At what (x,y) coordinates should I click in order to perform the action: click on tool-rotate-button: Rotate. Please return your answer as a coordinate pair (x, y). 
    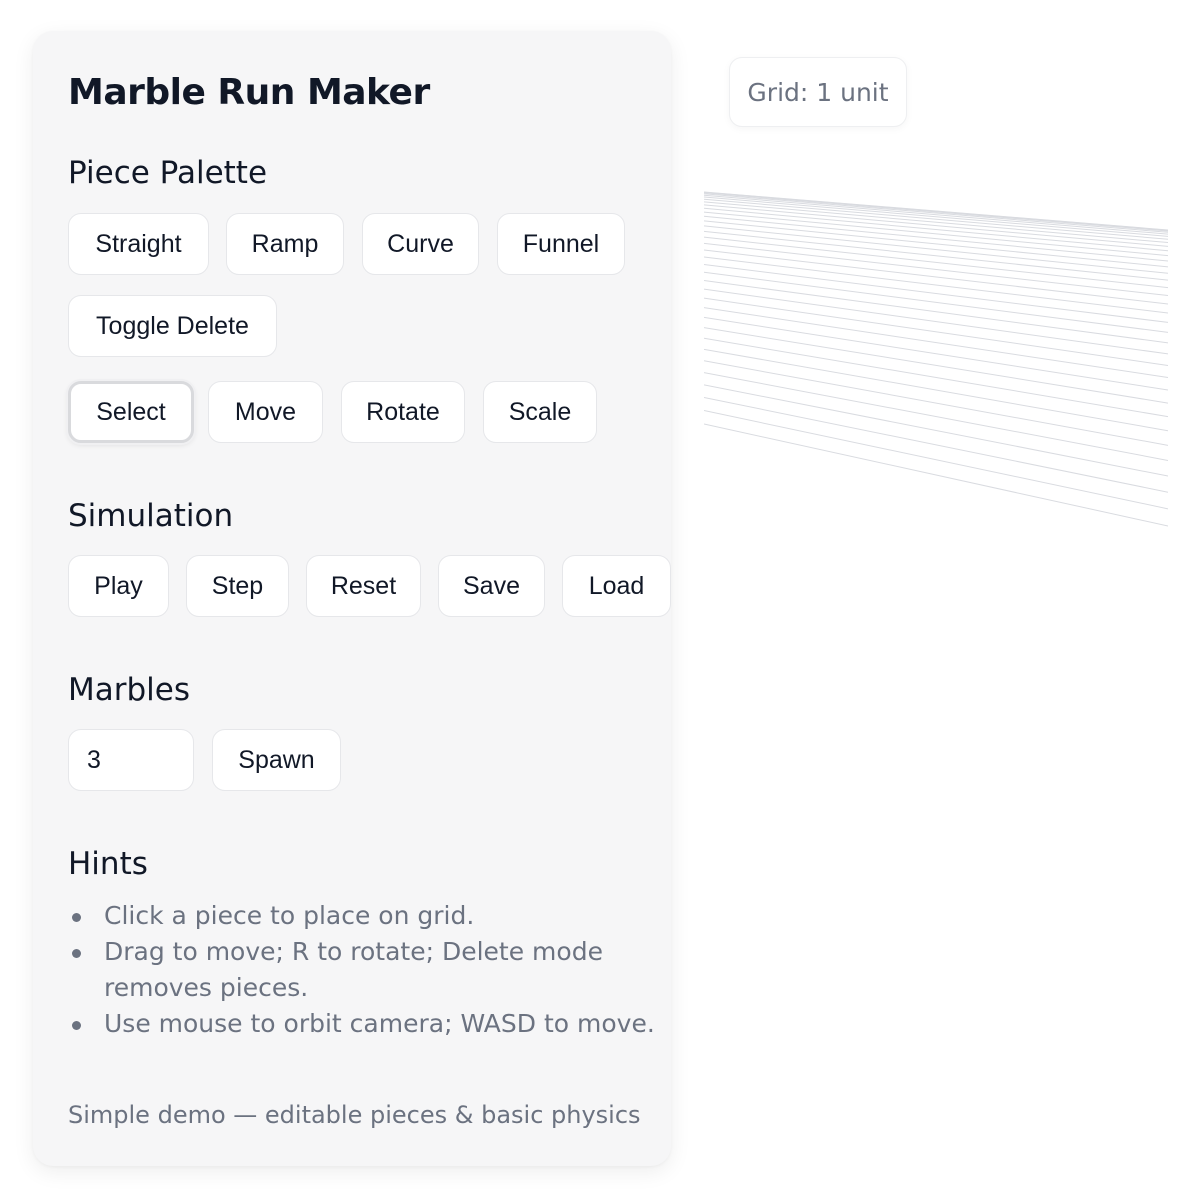
    Looking at the image, I should click on (403, 412).